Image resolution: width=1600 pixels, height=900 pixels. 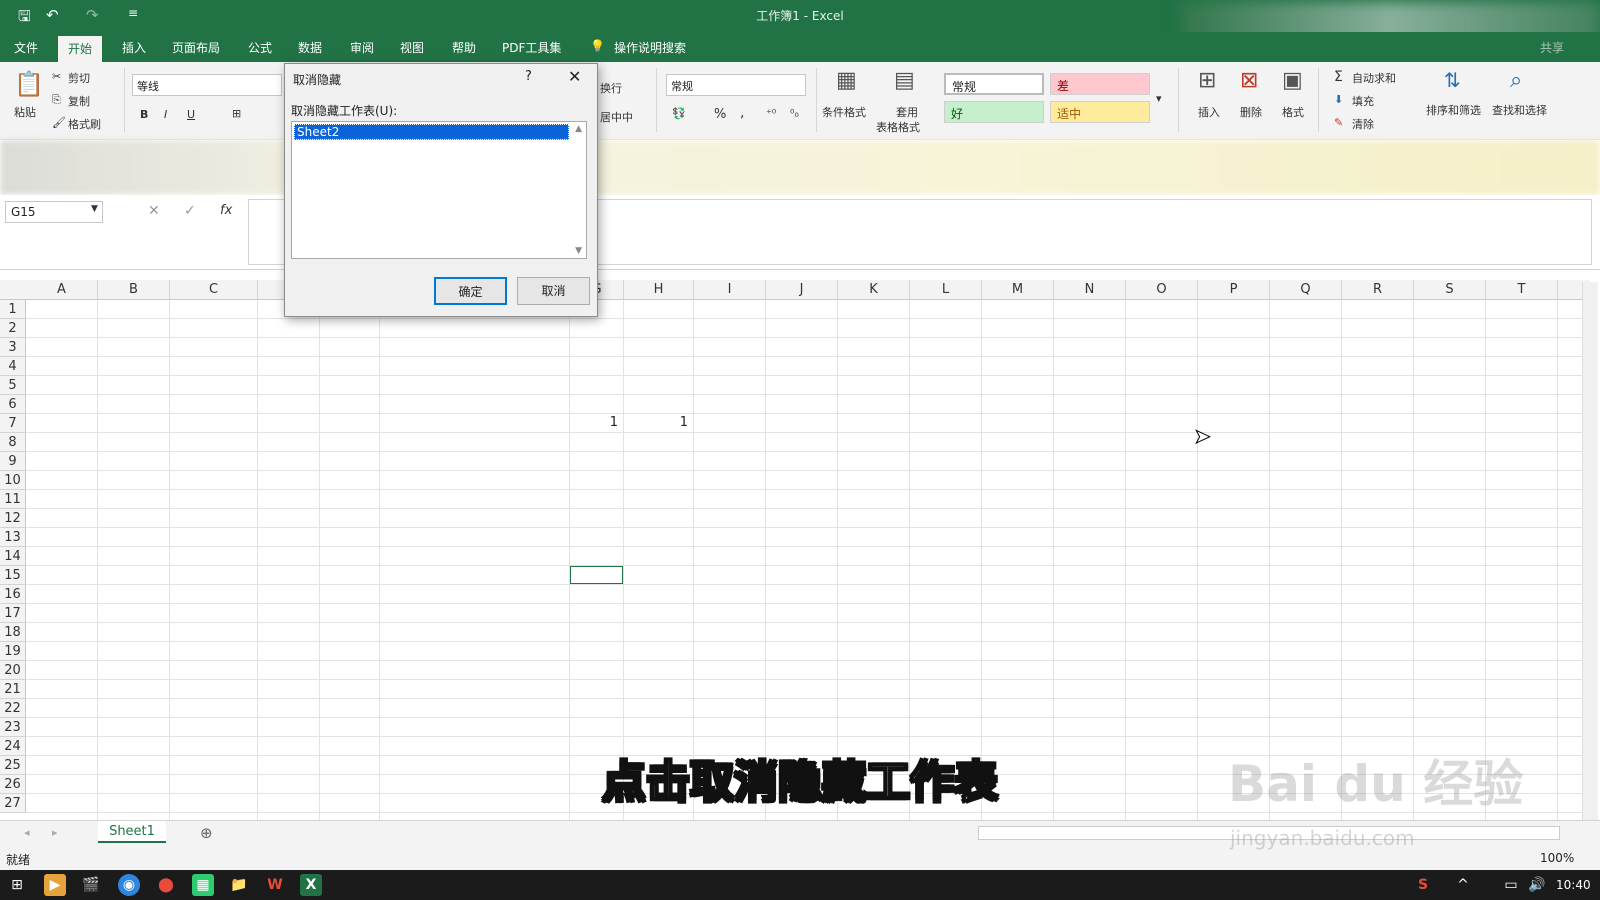 What do you see at coordinates (1251, 112) in the screenshot?
I see `delete-button: 删除` at bounding box center [1251, 112].